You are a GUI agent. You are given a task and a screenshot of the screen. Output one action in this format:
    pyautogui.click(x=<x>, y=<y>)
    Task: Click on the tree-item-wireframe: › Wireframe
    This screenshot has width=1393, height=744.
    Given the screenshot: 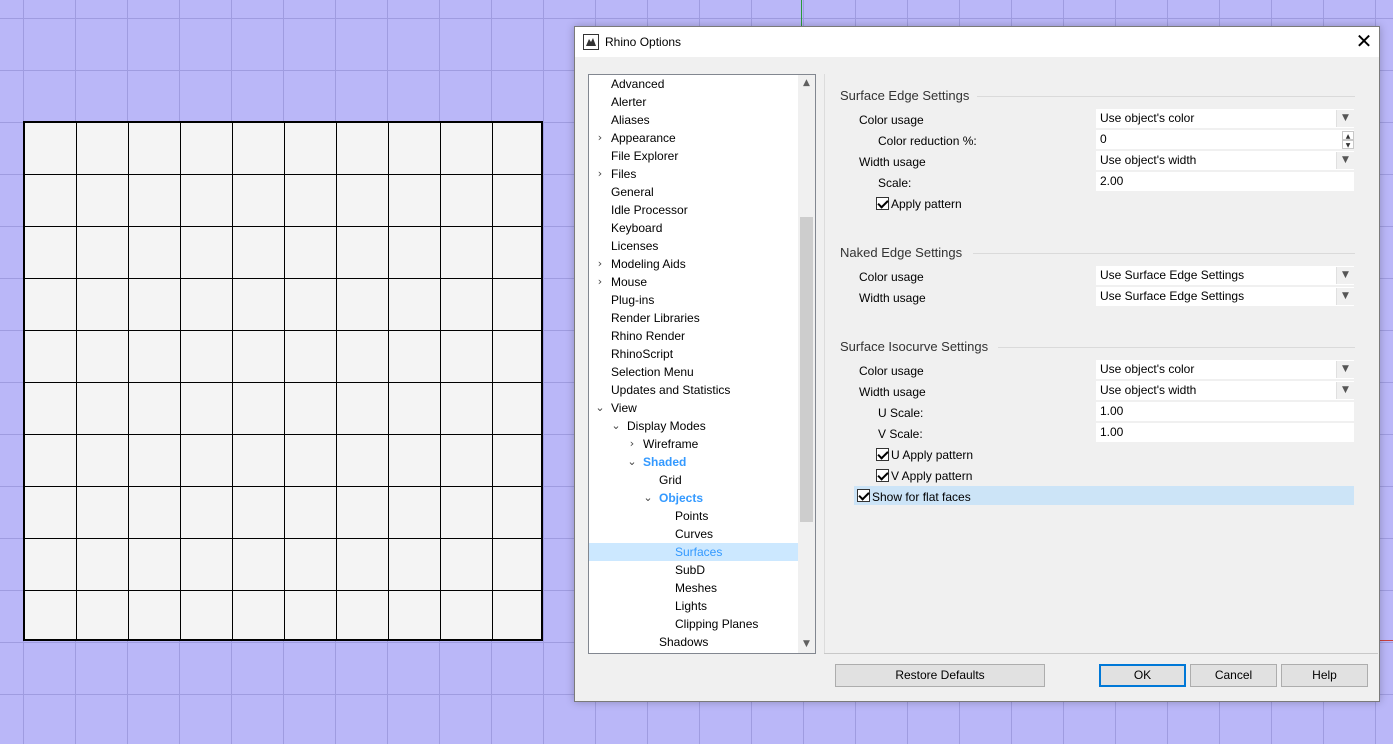 What is the action you would take?
    pyautogui.click(x=693, y=444)
    